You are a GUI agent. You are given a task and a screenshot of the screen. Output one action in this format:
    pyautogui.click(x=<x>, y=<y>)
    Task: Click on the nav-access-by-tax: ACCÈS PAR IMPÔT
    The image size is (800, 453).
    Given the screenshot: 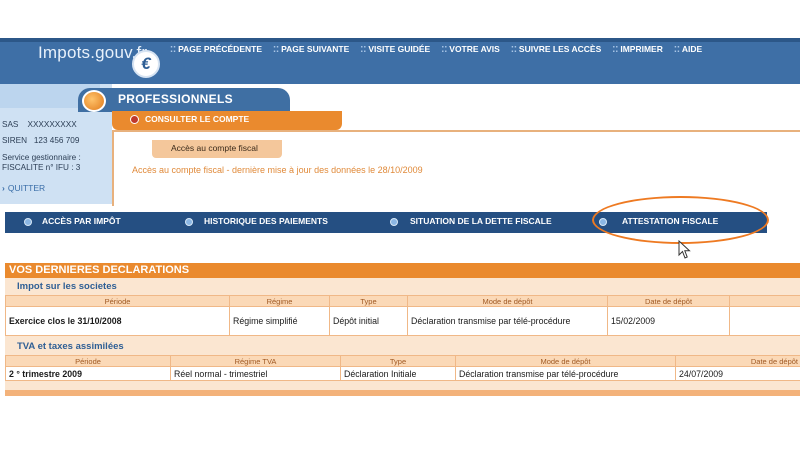 What is the action you would take?
    pyautogui.click(x=81, y=221)
    